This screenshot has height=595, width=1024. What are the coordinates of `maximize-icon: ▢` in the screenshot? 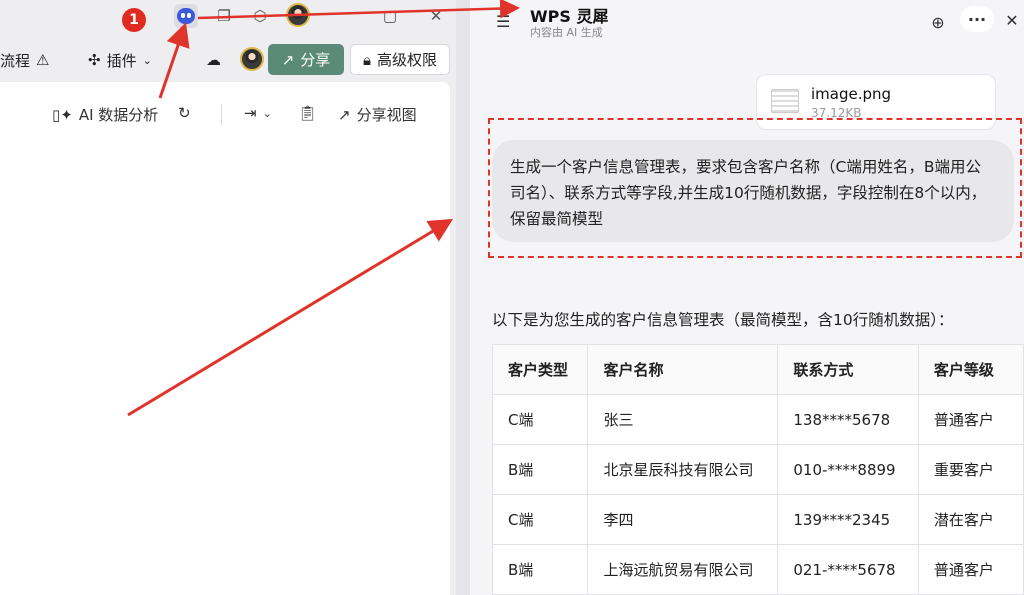 It's located at (390, 16).